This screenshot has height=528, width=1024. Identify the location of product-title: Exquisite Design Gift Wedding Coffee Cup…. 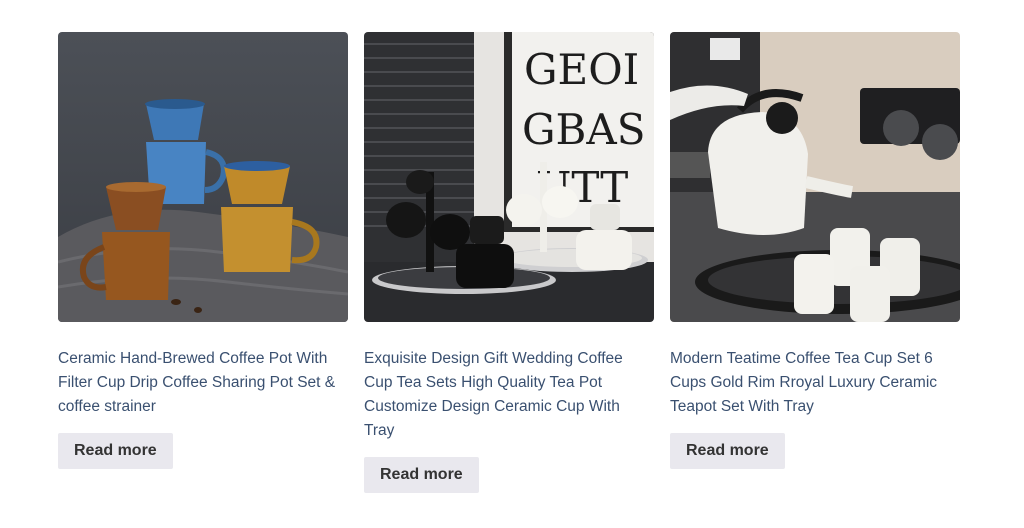
(509, 395).